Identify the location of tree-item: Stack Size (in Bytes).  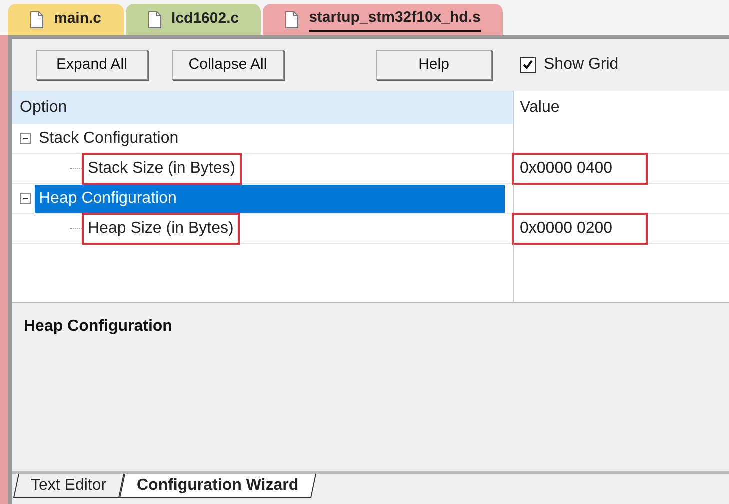
(162, 168).